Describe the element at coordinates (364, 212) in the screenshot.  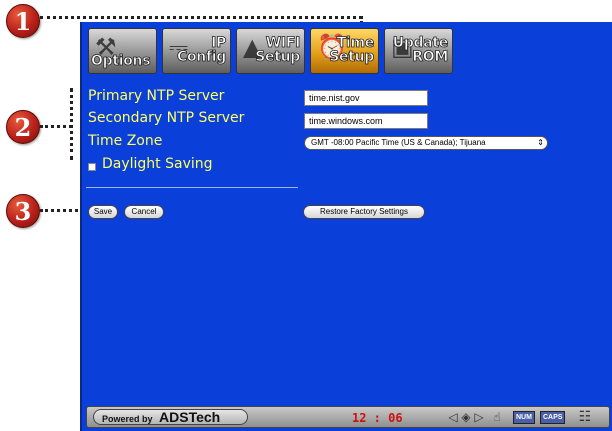
I see `restore-factory-settings-button: Restore Factory Settings` at that location.